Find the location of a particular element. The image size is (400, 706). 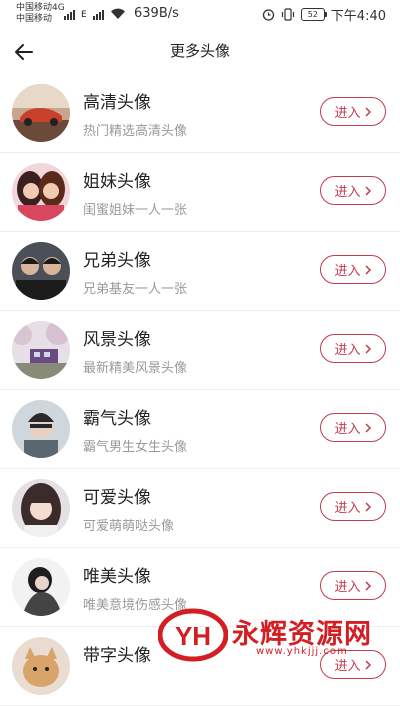

list-item: 姐妹头像 闺蜜姐妹一人一张 进入 is located at coordinates (200, 192).